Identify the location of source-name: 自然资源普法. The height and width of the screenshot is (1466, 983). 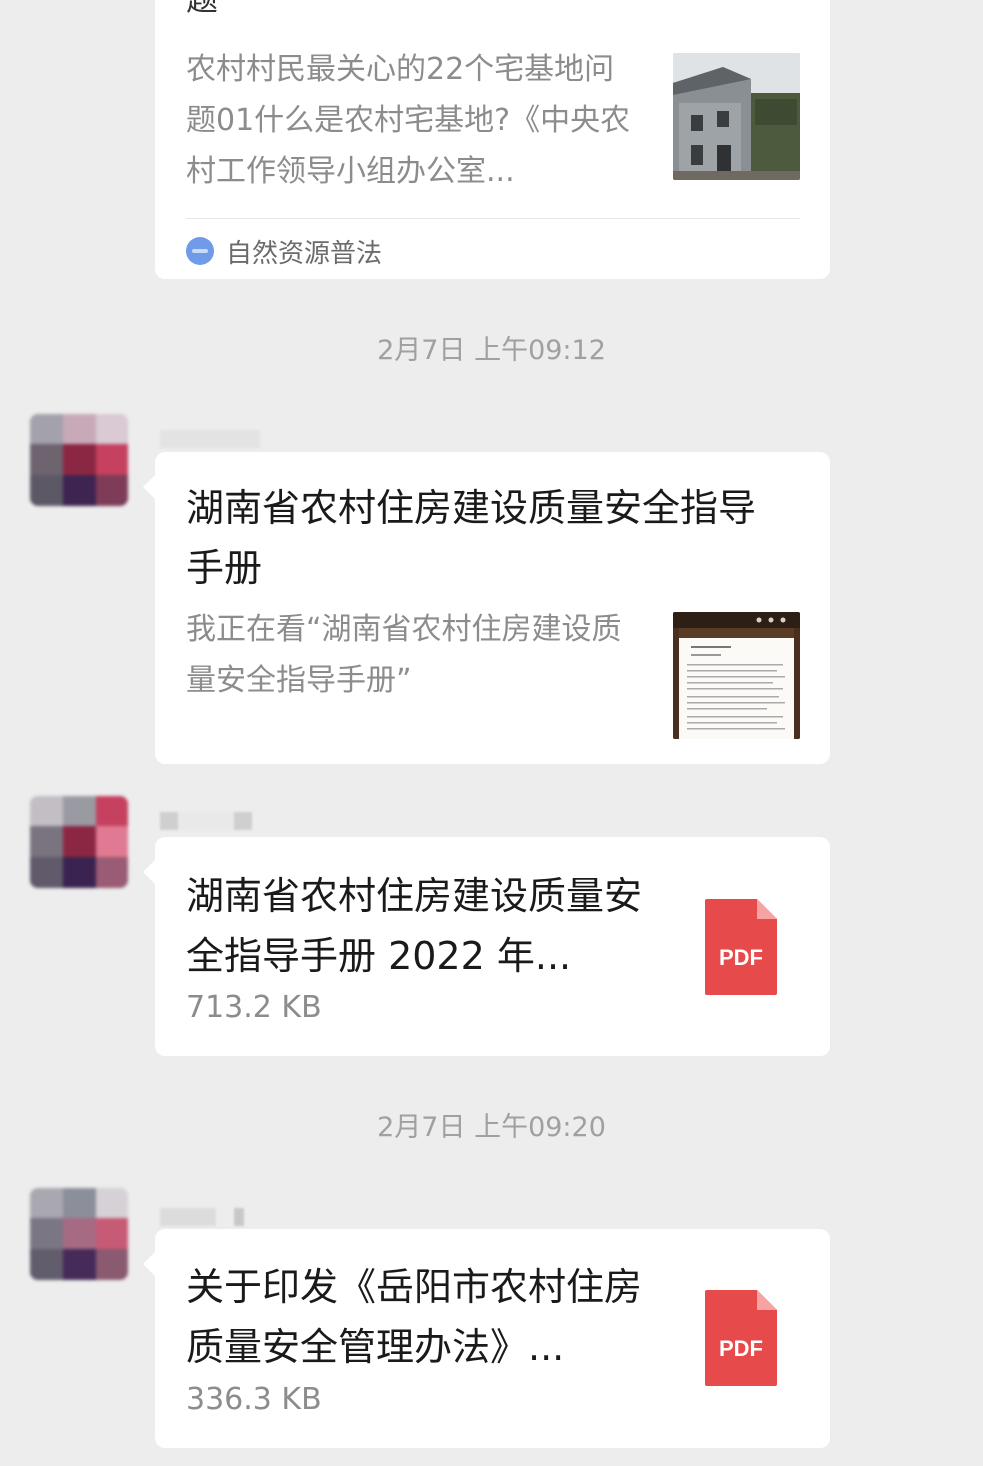
(304, 253).